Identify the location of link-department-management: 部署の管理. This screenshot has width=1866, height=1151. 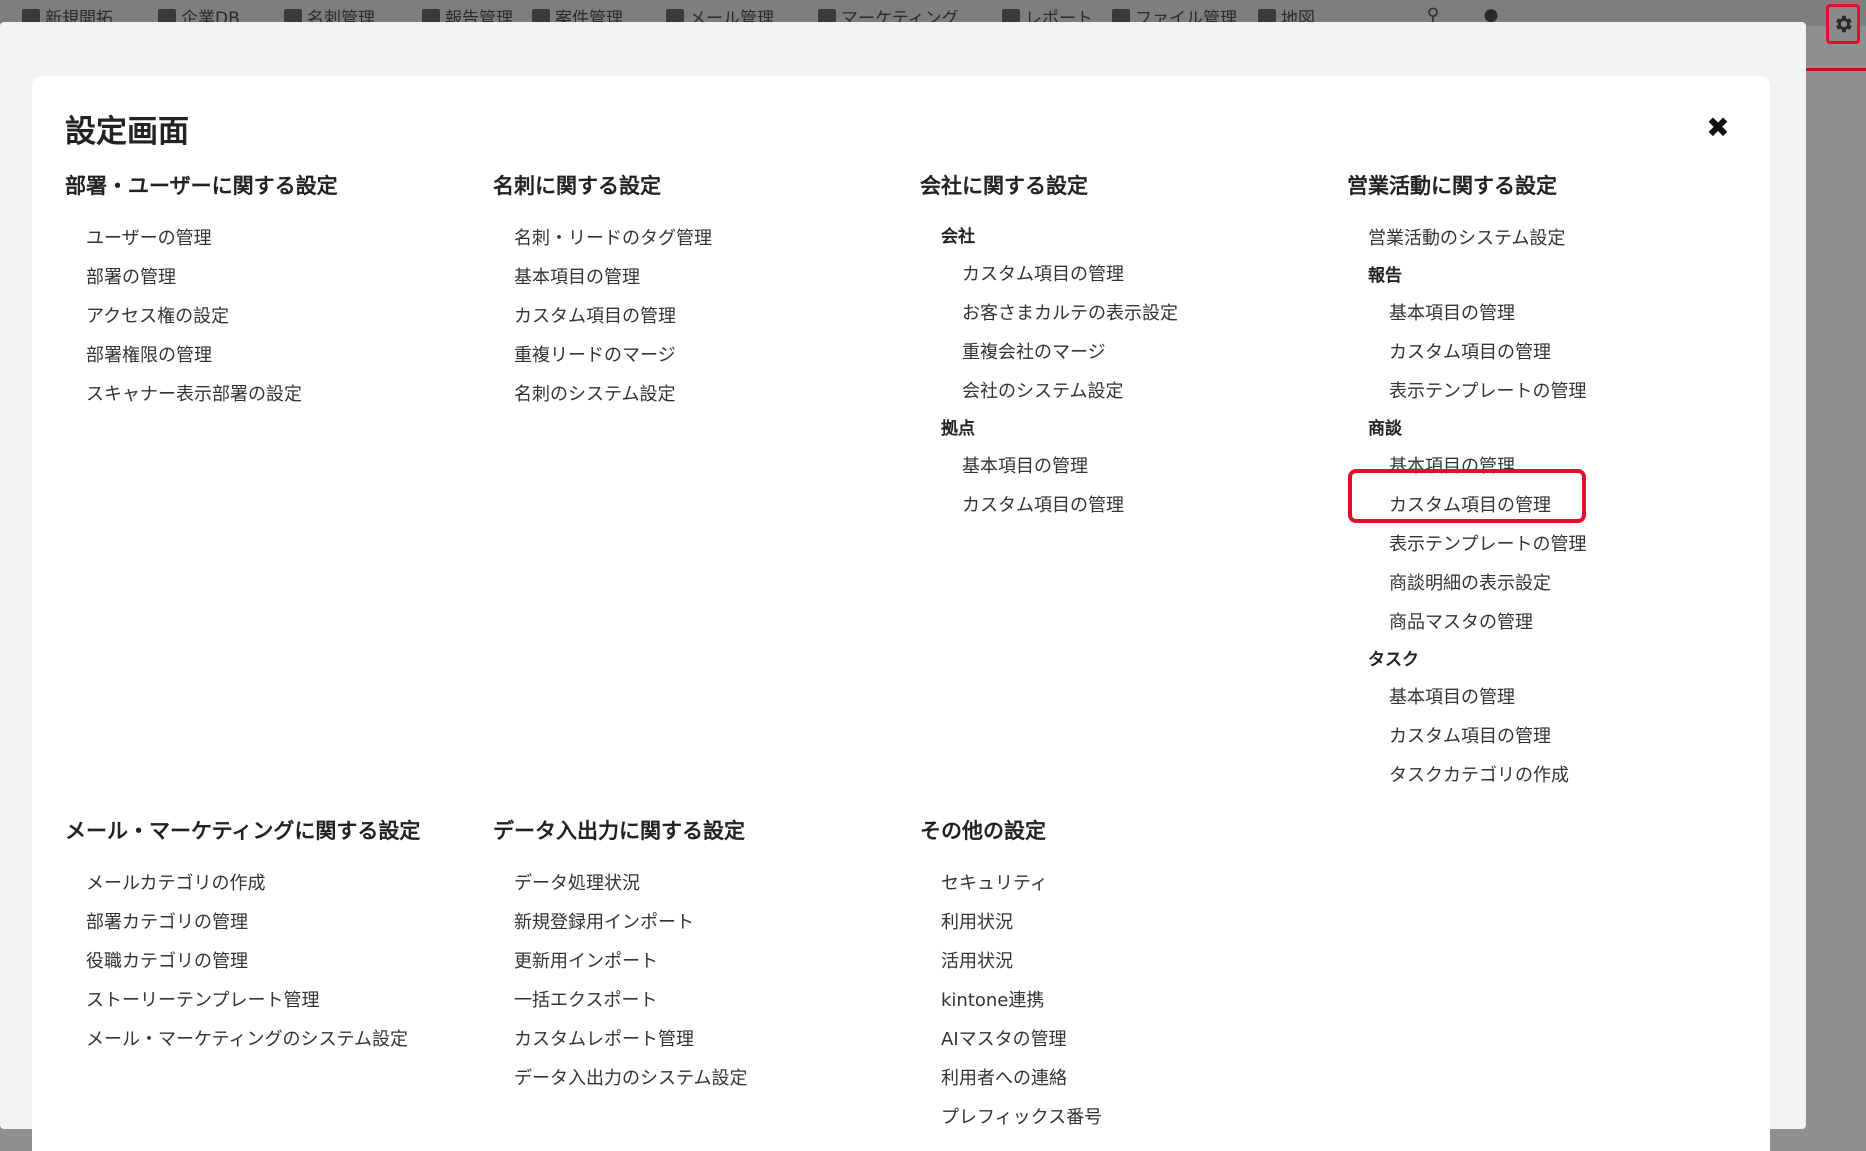
(201, 277).